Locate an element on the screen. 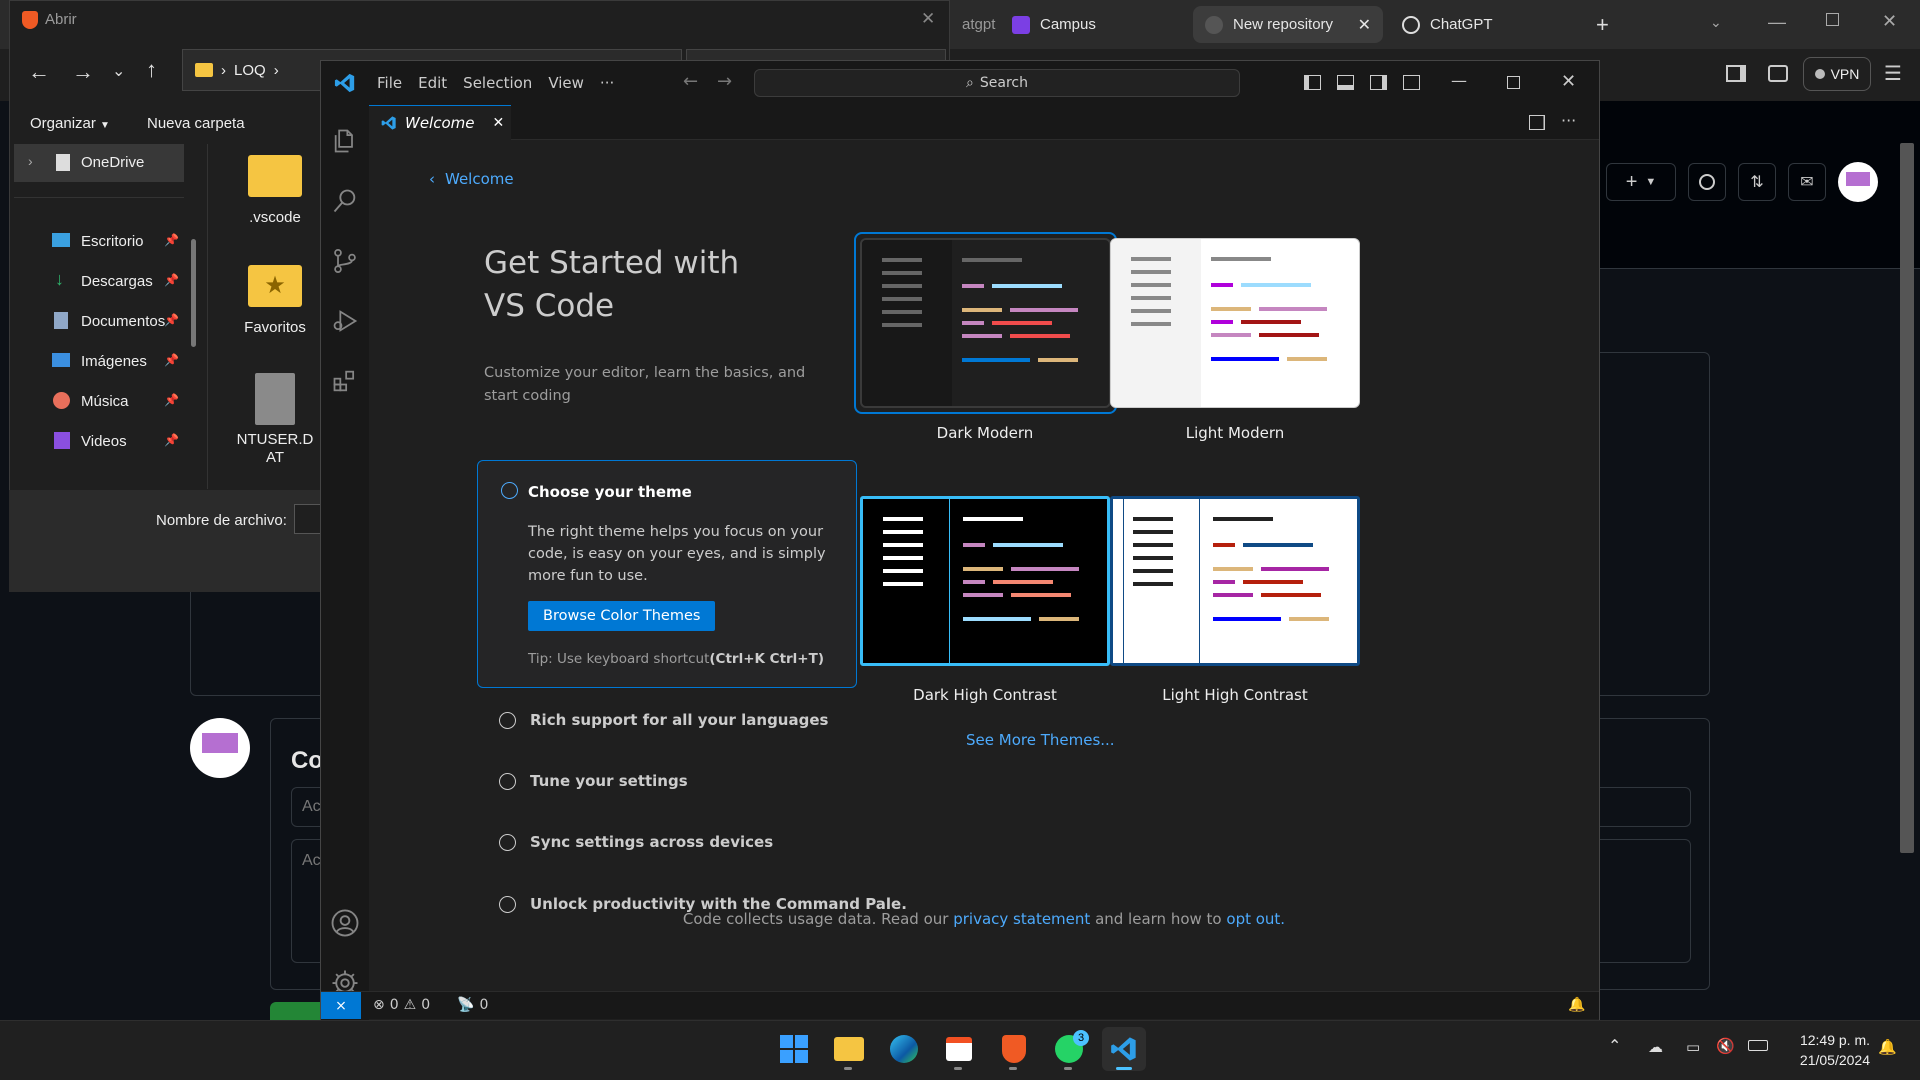  taskbar-vscode is located at coordinates (1124, 1049).